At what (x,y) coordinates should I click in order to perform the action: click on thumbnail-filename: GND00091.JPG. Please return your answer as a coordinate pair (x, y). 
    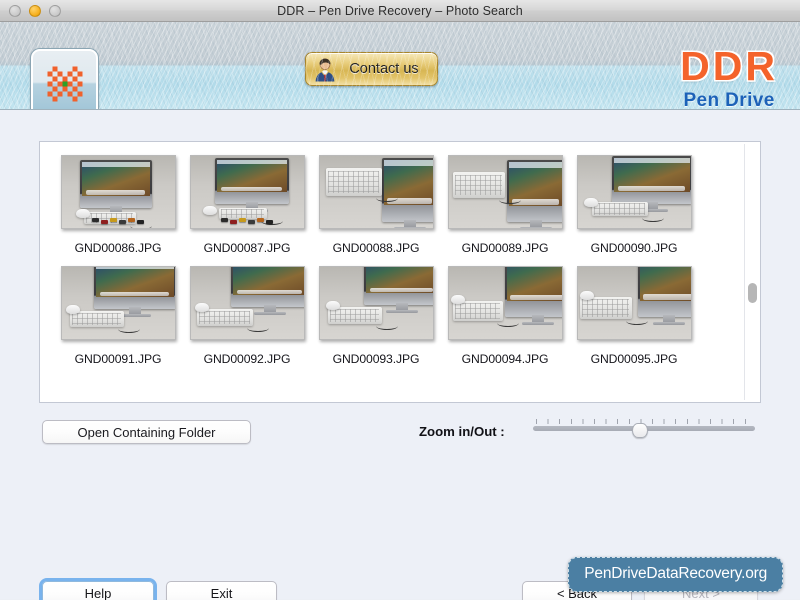
    Looking at the image, I should click on (118, 359).